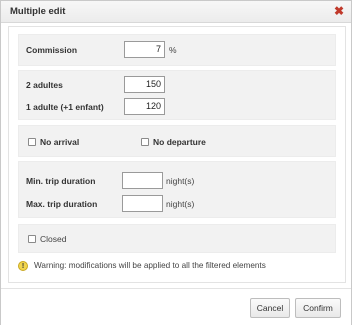 The width and height of the screenshot is (352, 325). I want to click on min-trip-duration-input, so click(142, 180).